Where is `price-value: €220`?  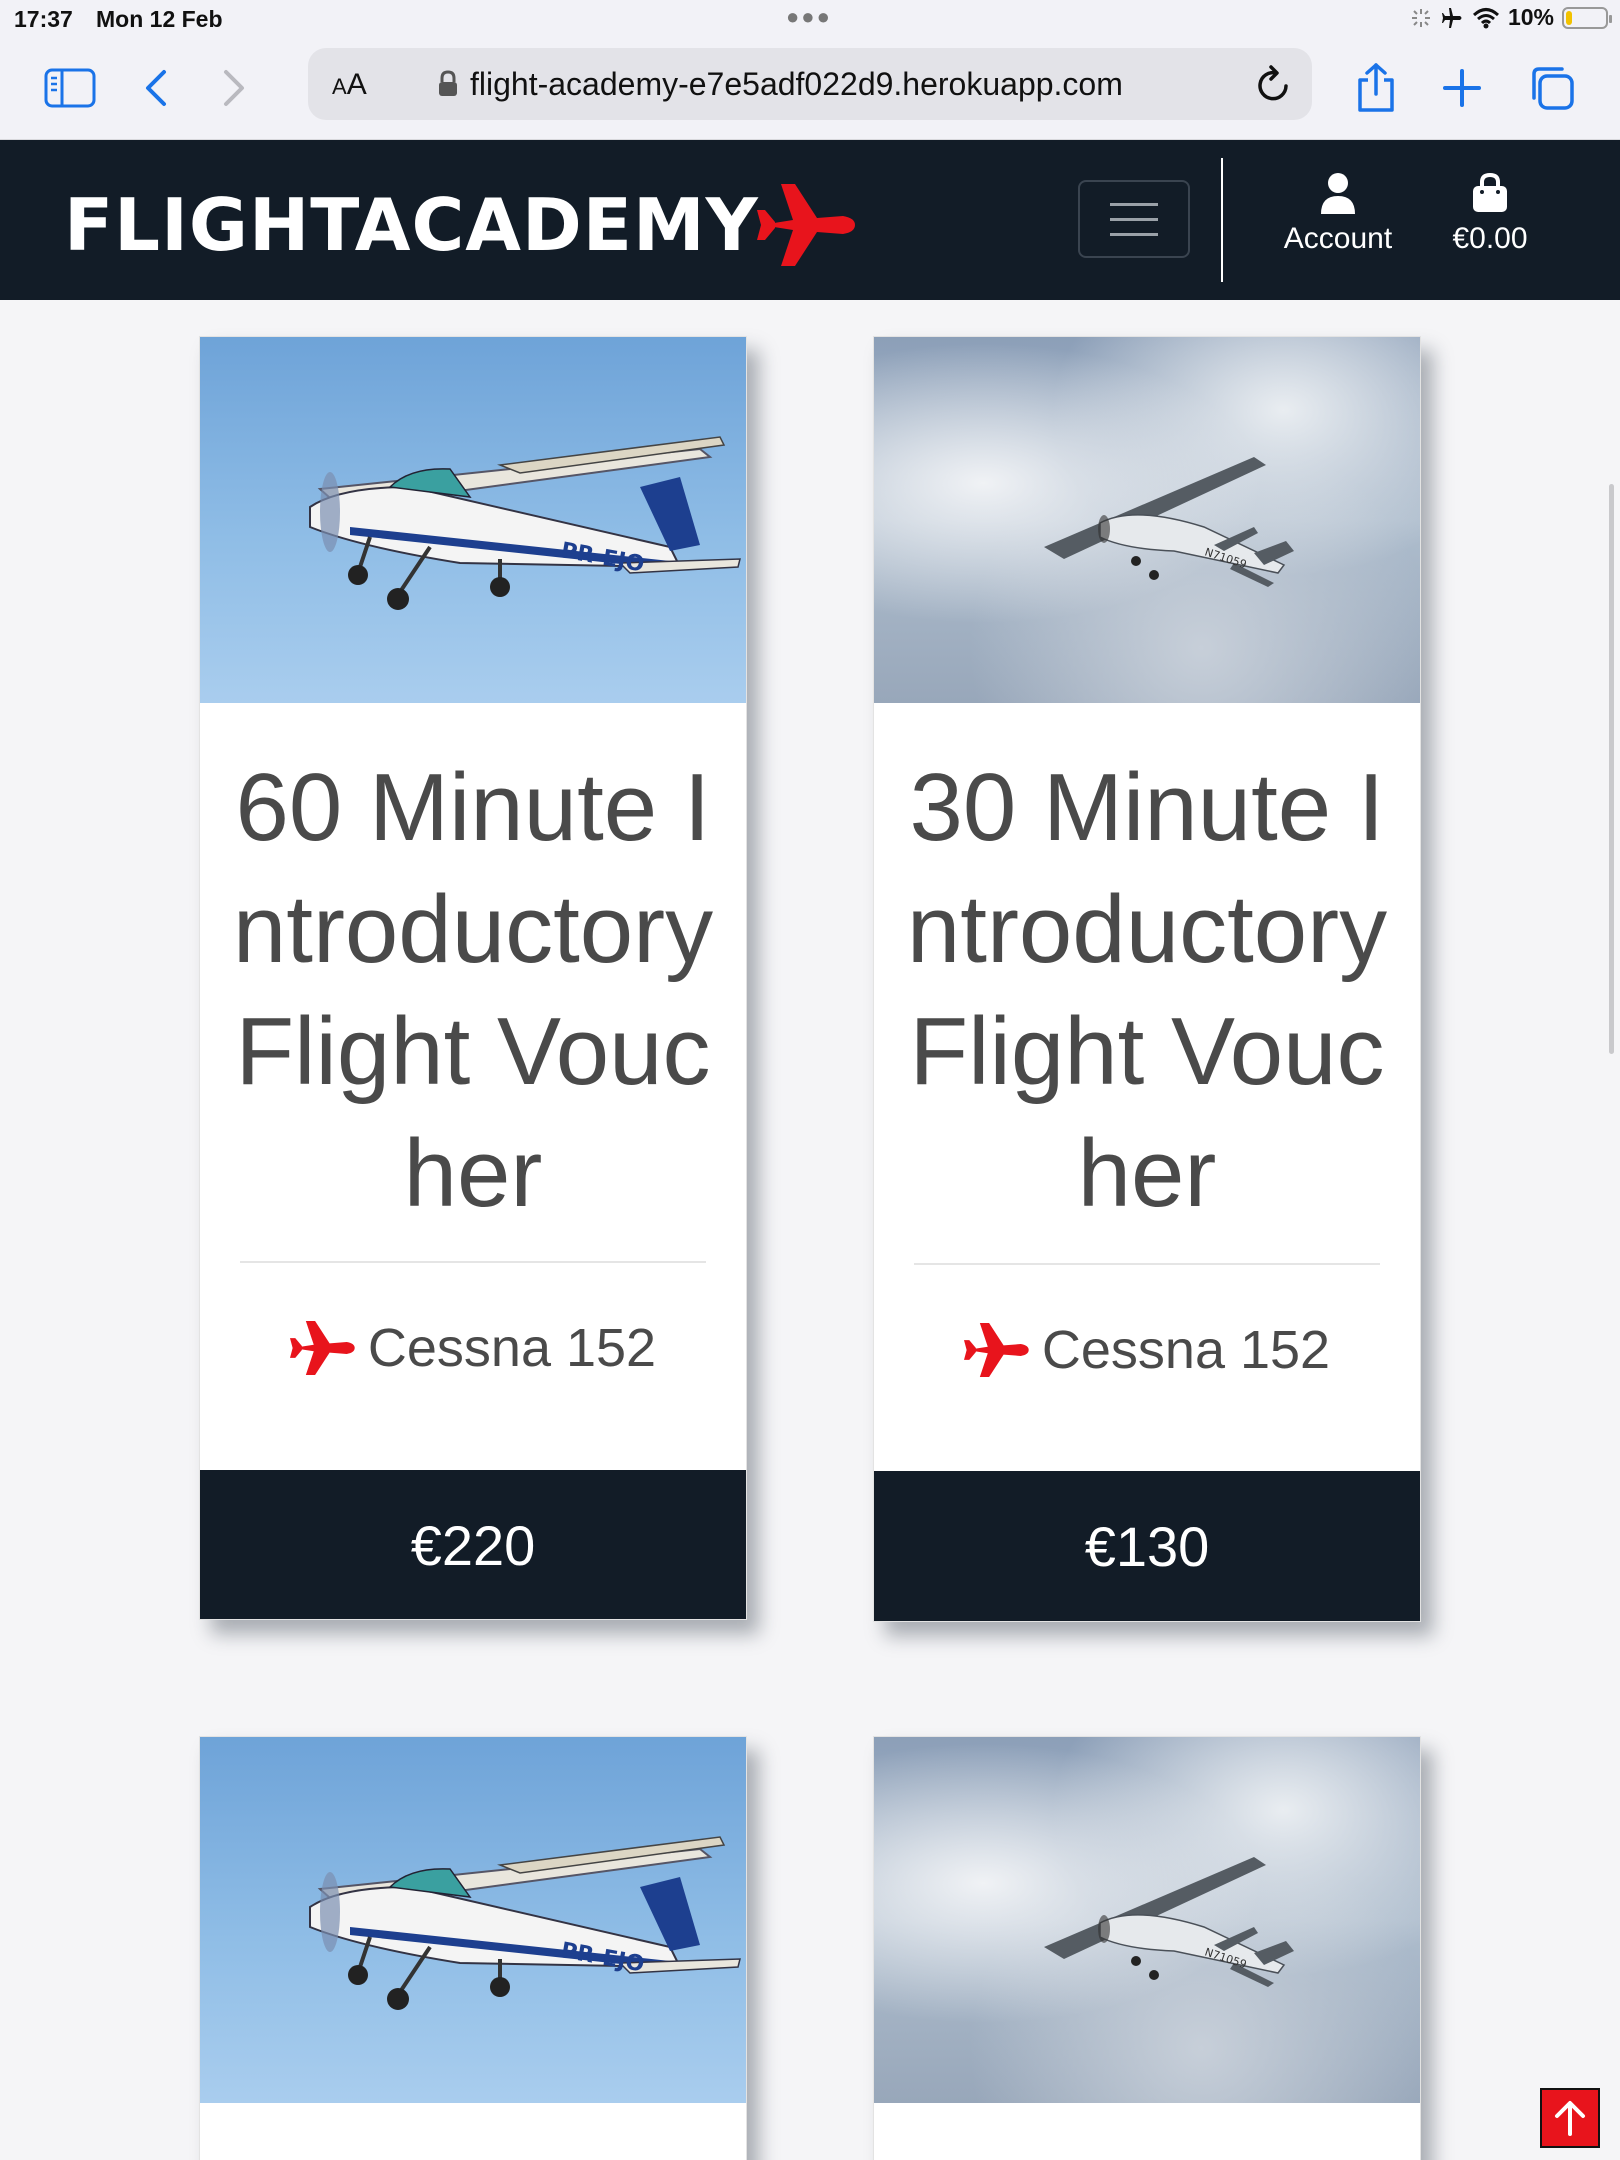
price-value: €220 is located at coordinates (473, 1545).